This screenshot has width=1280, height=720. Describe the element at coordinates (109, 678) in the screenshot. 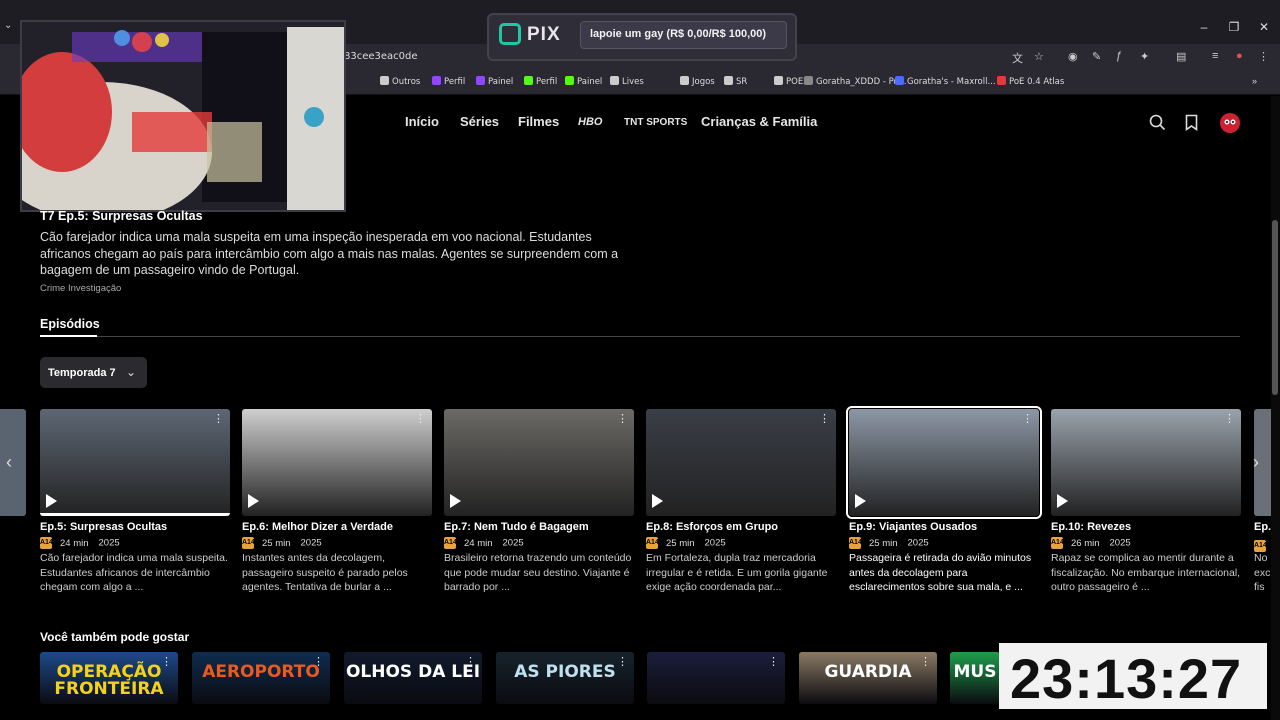

I see `recommendation-card: OPERAÇÃO FRONTEIRA ⋮` at that location.